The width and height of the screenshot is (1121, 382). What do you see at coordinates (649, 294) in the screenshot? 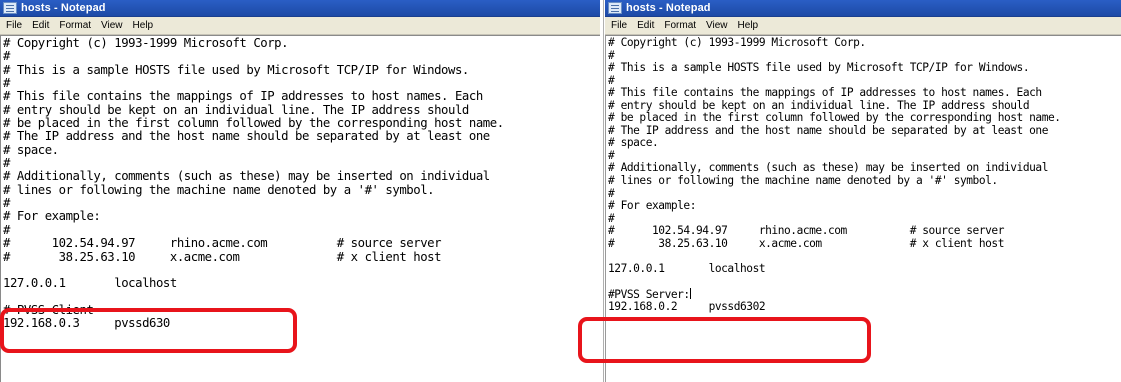
I see `text-line: #PVSS Server:` at bounding box center [649, 294].